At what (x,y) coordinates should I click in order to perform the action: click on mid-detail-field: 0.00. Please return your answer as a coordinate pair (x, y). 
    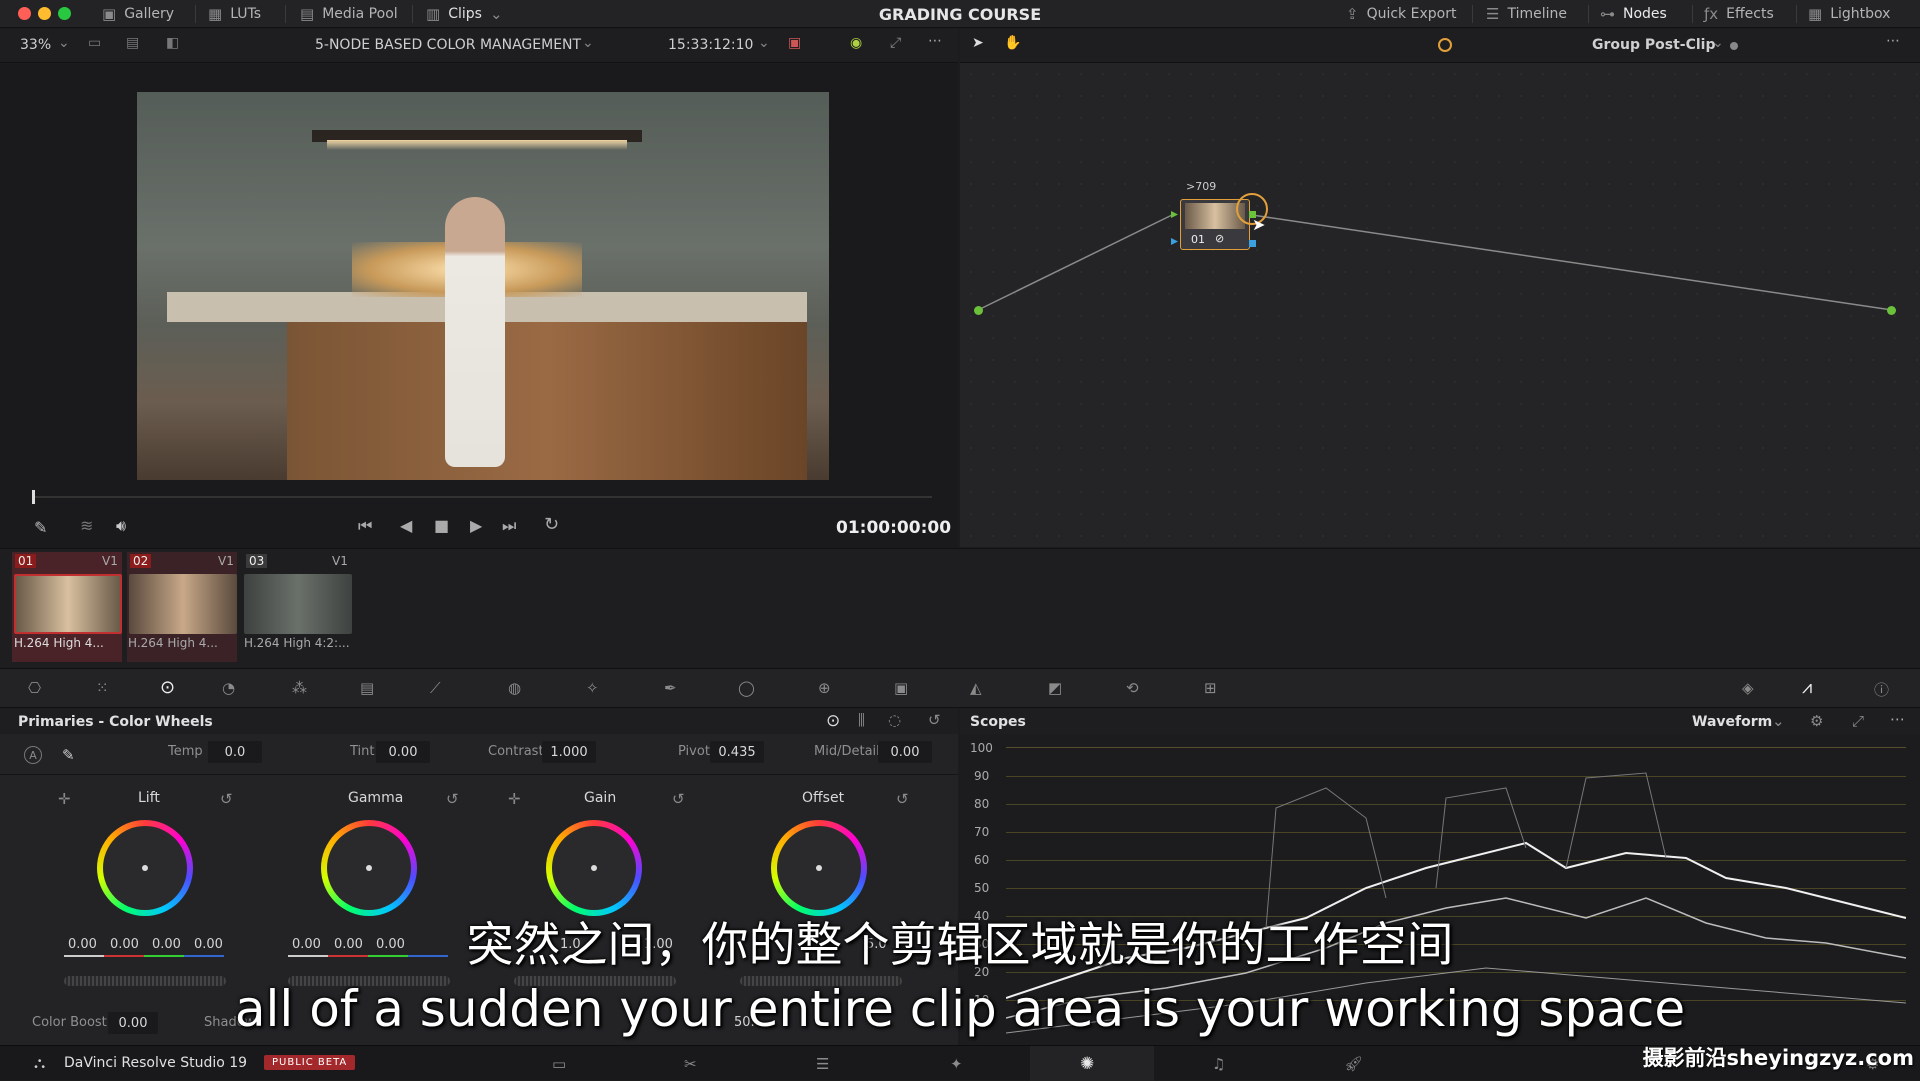
    Looking at the image, I should click on (905, 752).